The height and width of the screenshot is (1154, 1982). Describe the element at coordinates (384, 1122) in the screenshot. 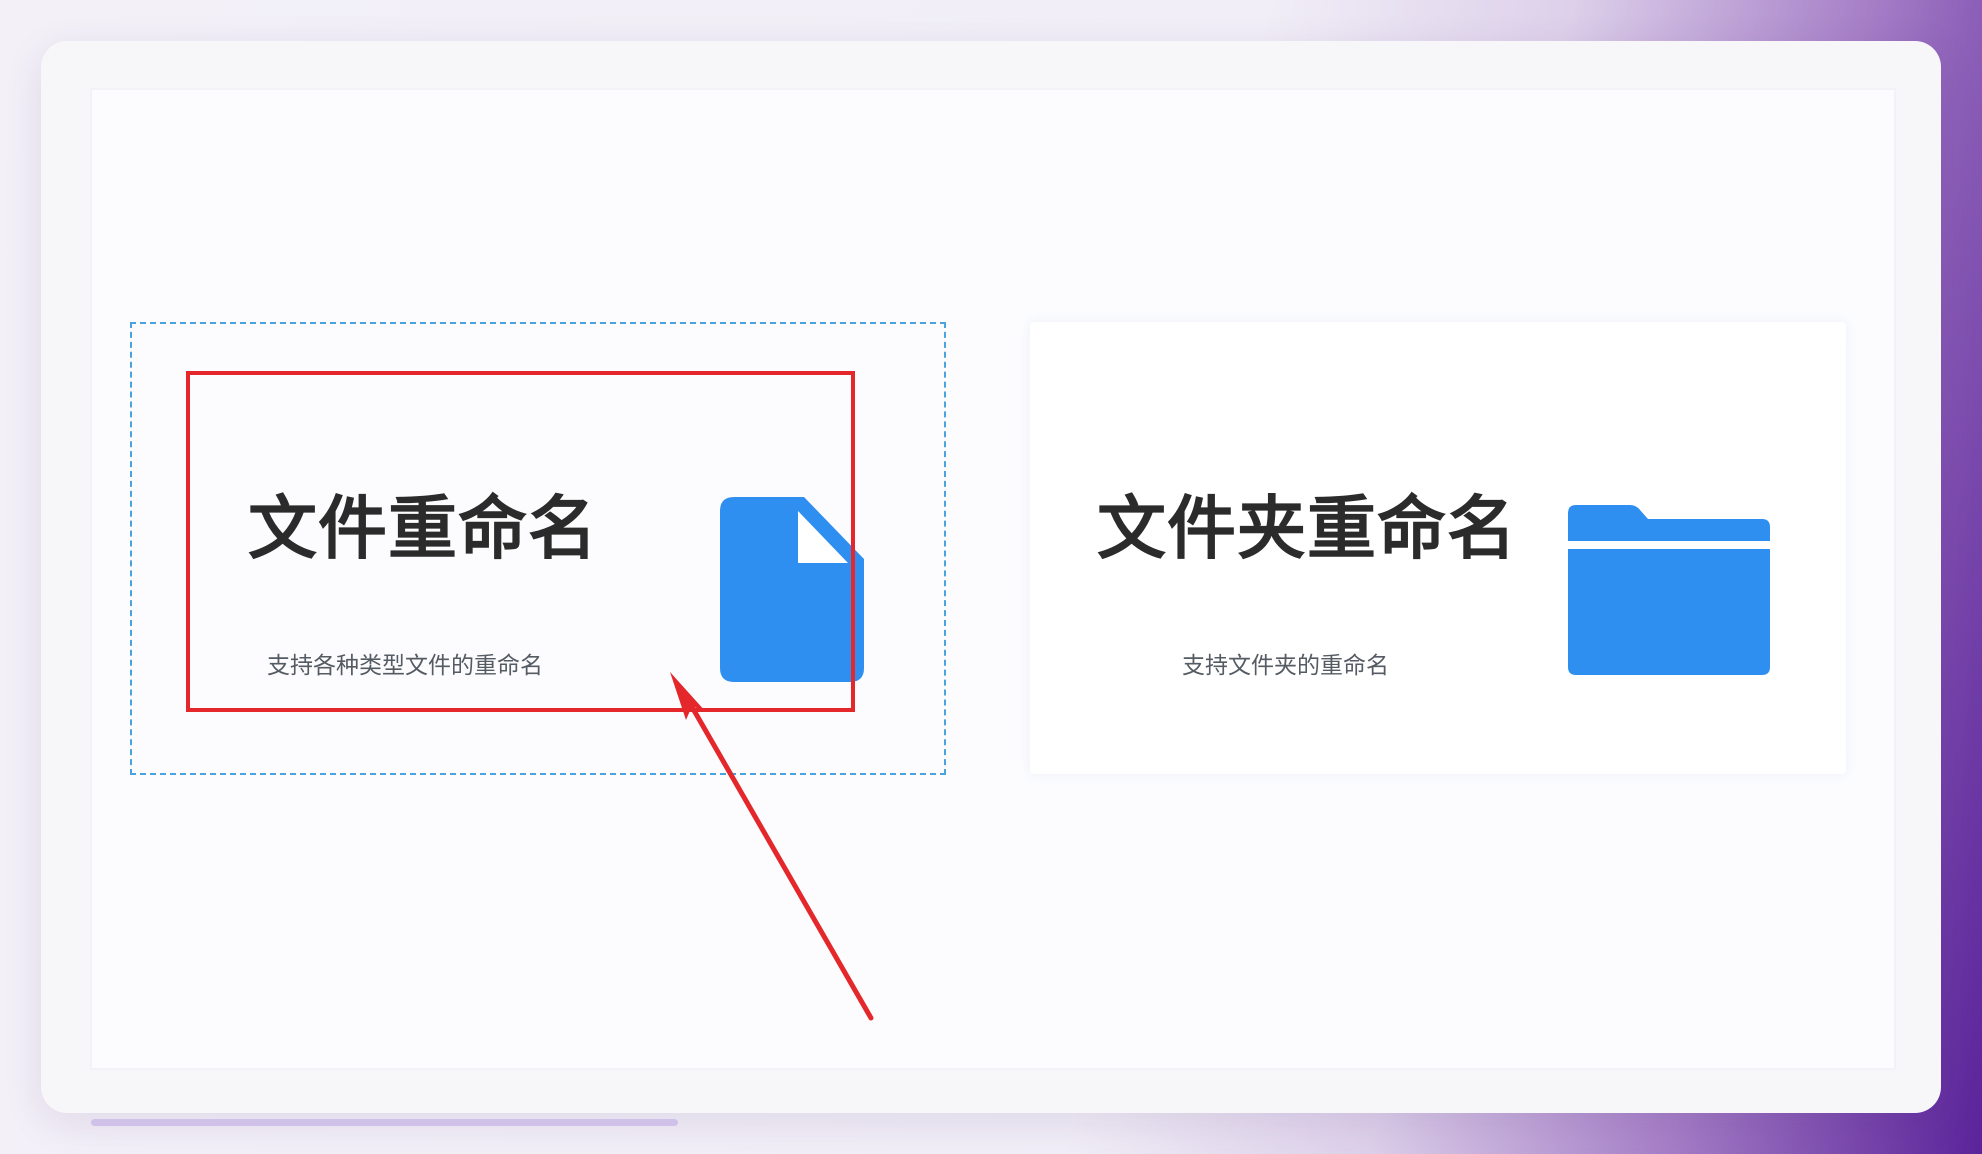

I see `scrollbar-thumb` at that location.